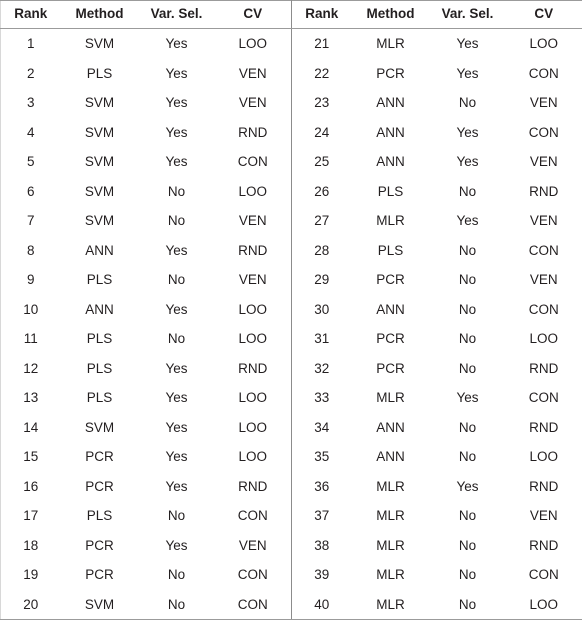 This screenshot has width=582, height=640. I want to click on cell-rank-right: 23, so click(322, 102).